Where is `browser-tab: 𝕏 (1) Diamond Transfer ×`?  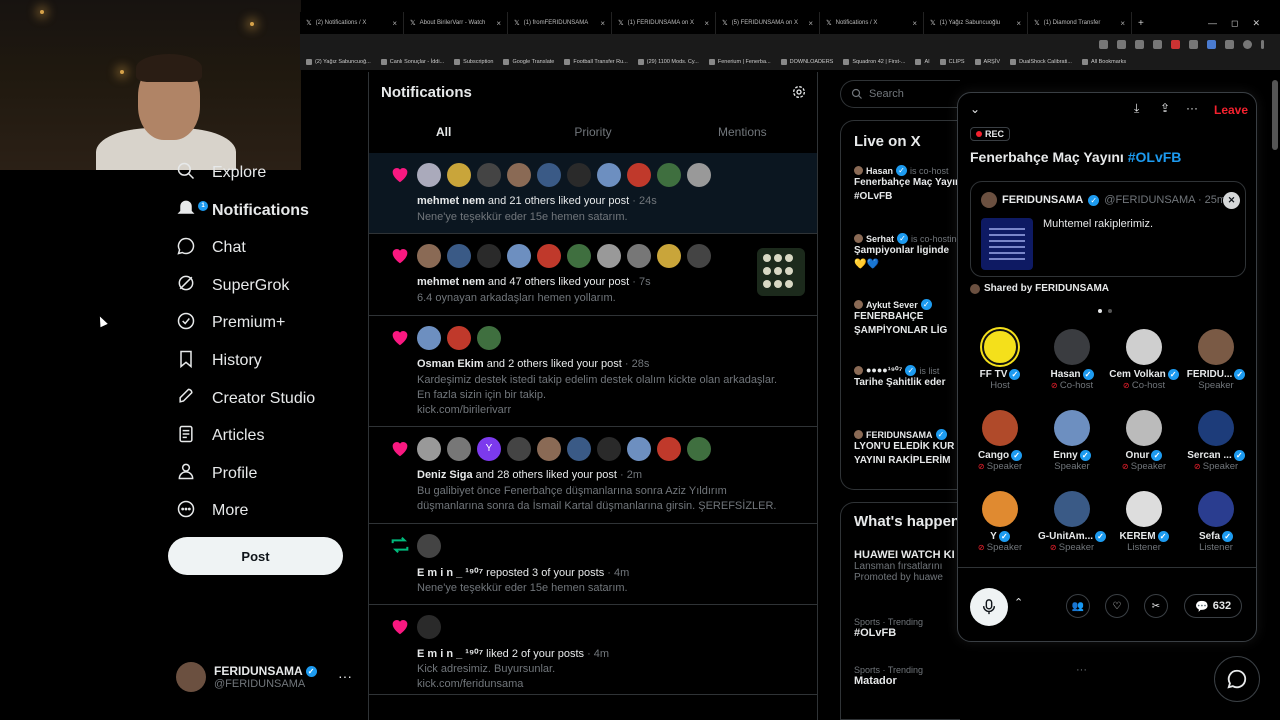
browser-tab: 𝕏 (1) Diamond Transfer × is located at coordinates (1080, 23).